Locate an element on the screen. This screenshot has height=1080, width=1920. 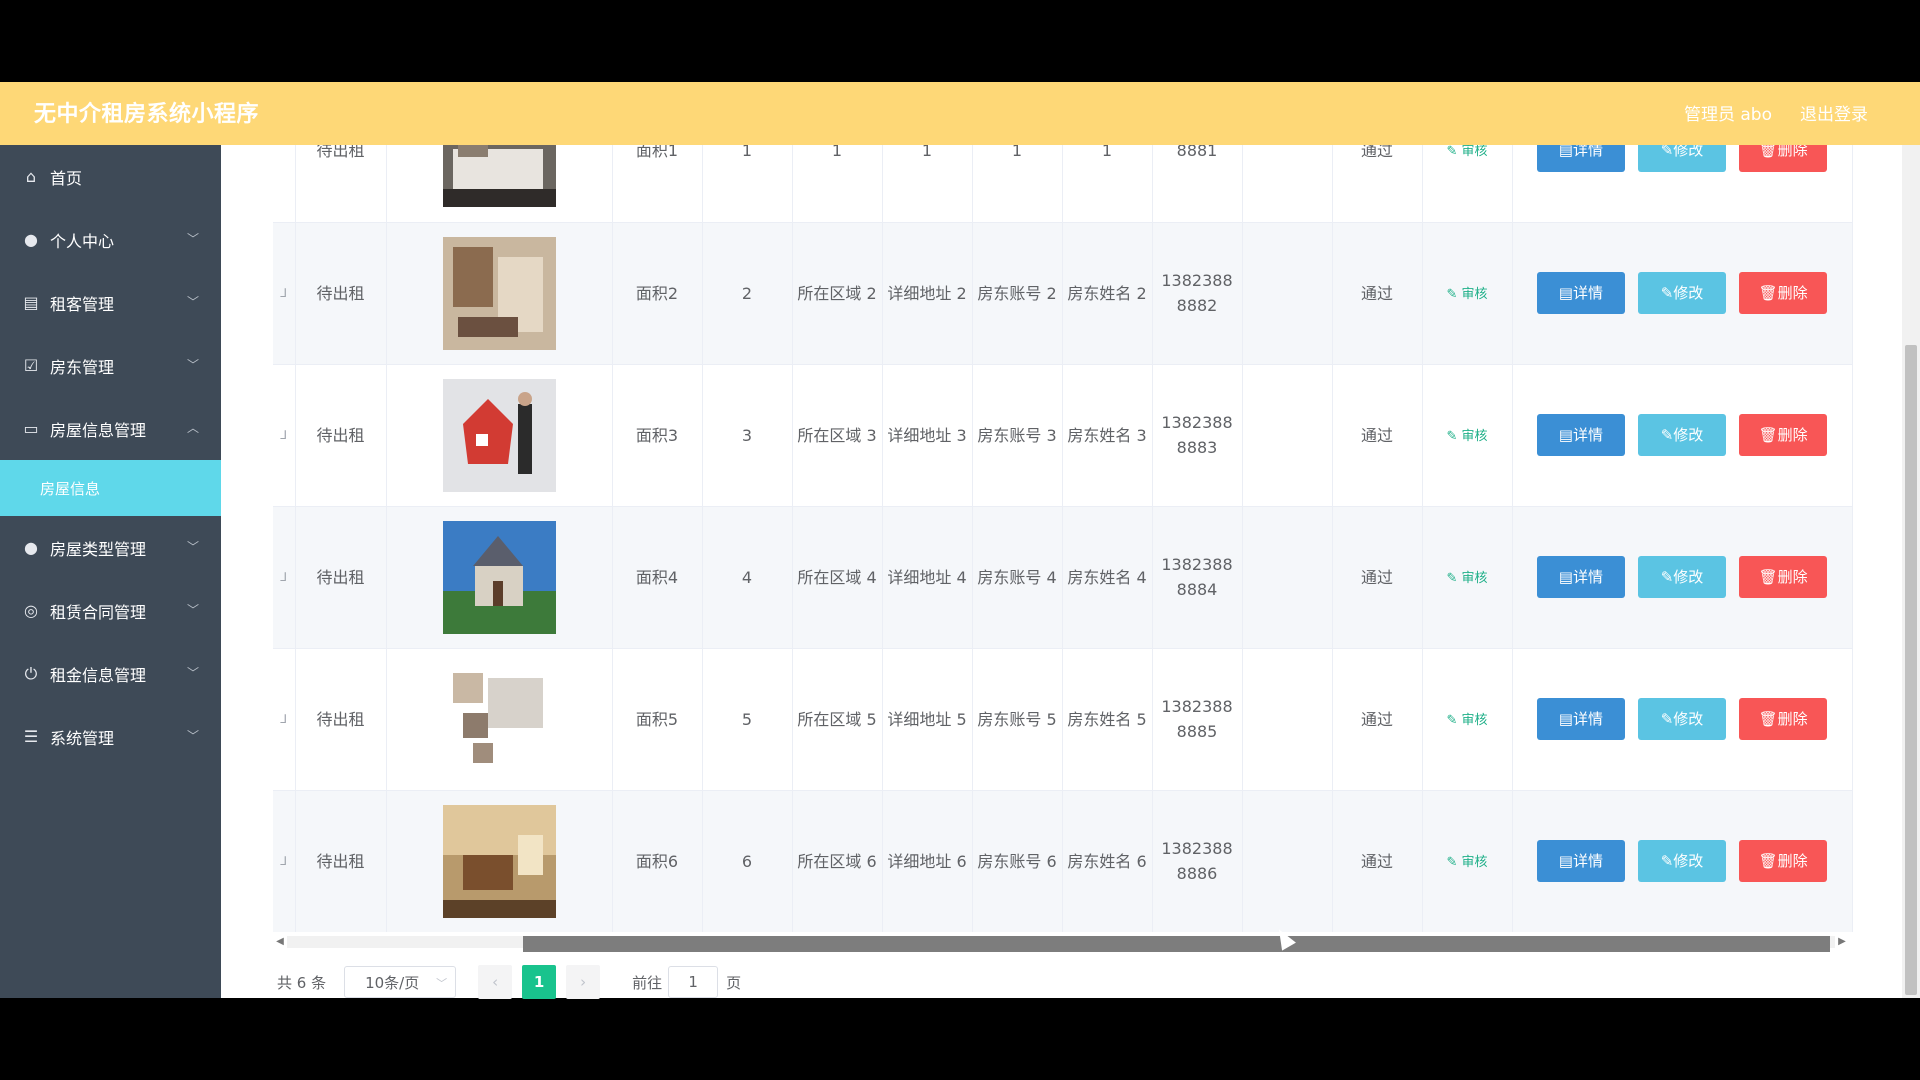
sidebar-item-rent: ⏻ 租金信息管理 ﹀ is located at coordinates (110, 673).